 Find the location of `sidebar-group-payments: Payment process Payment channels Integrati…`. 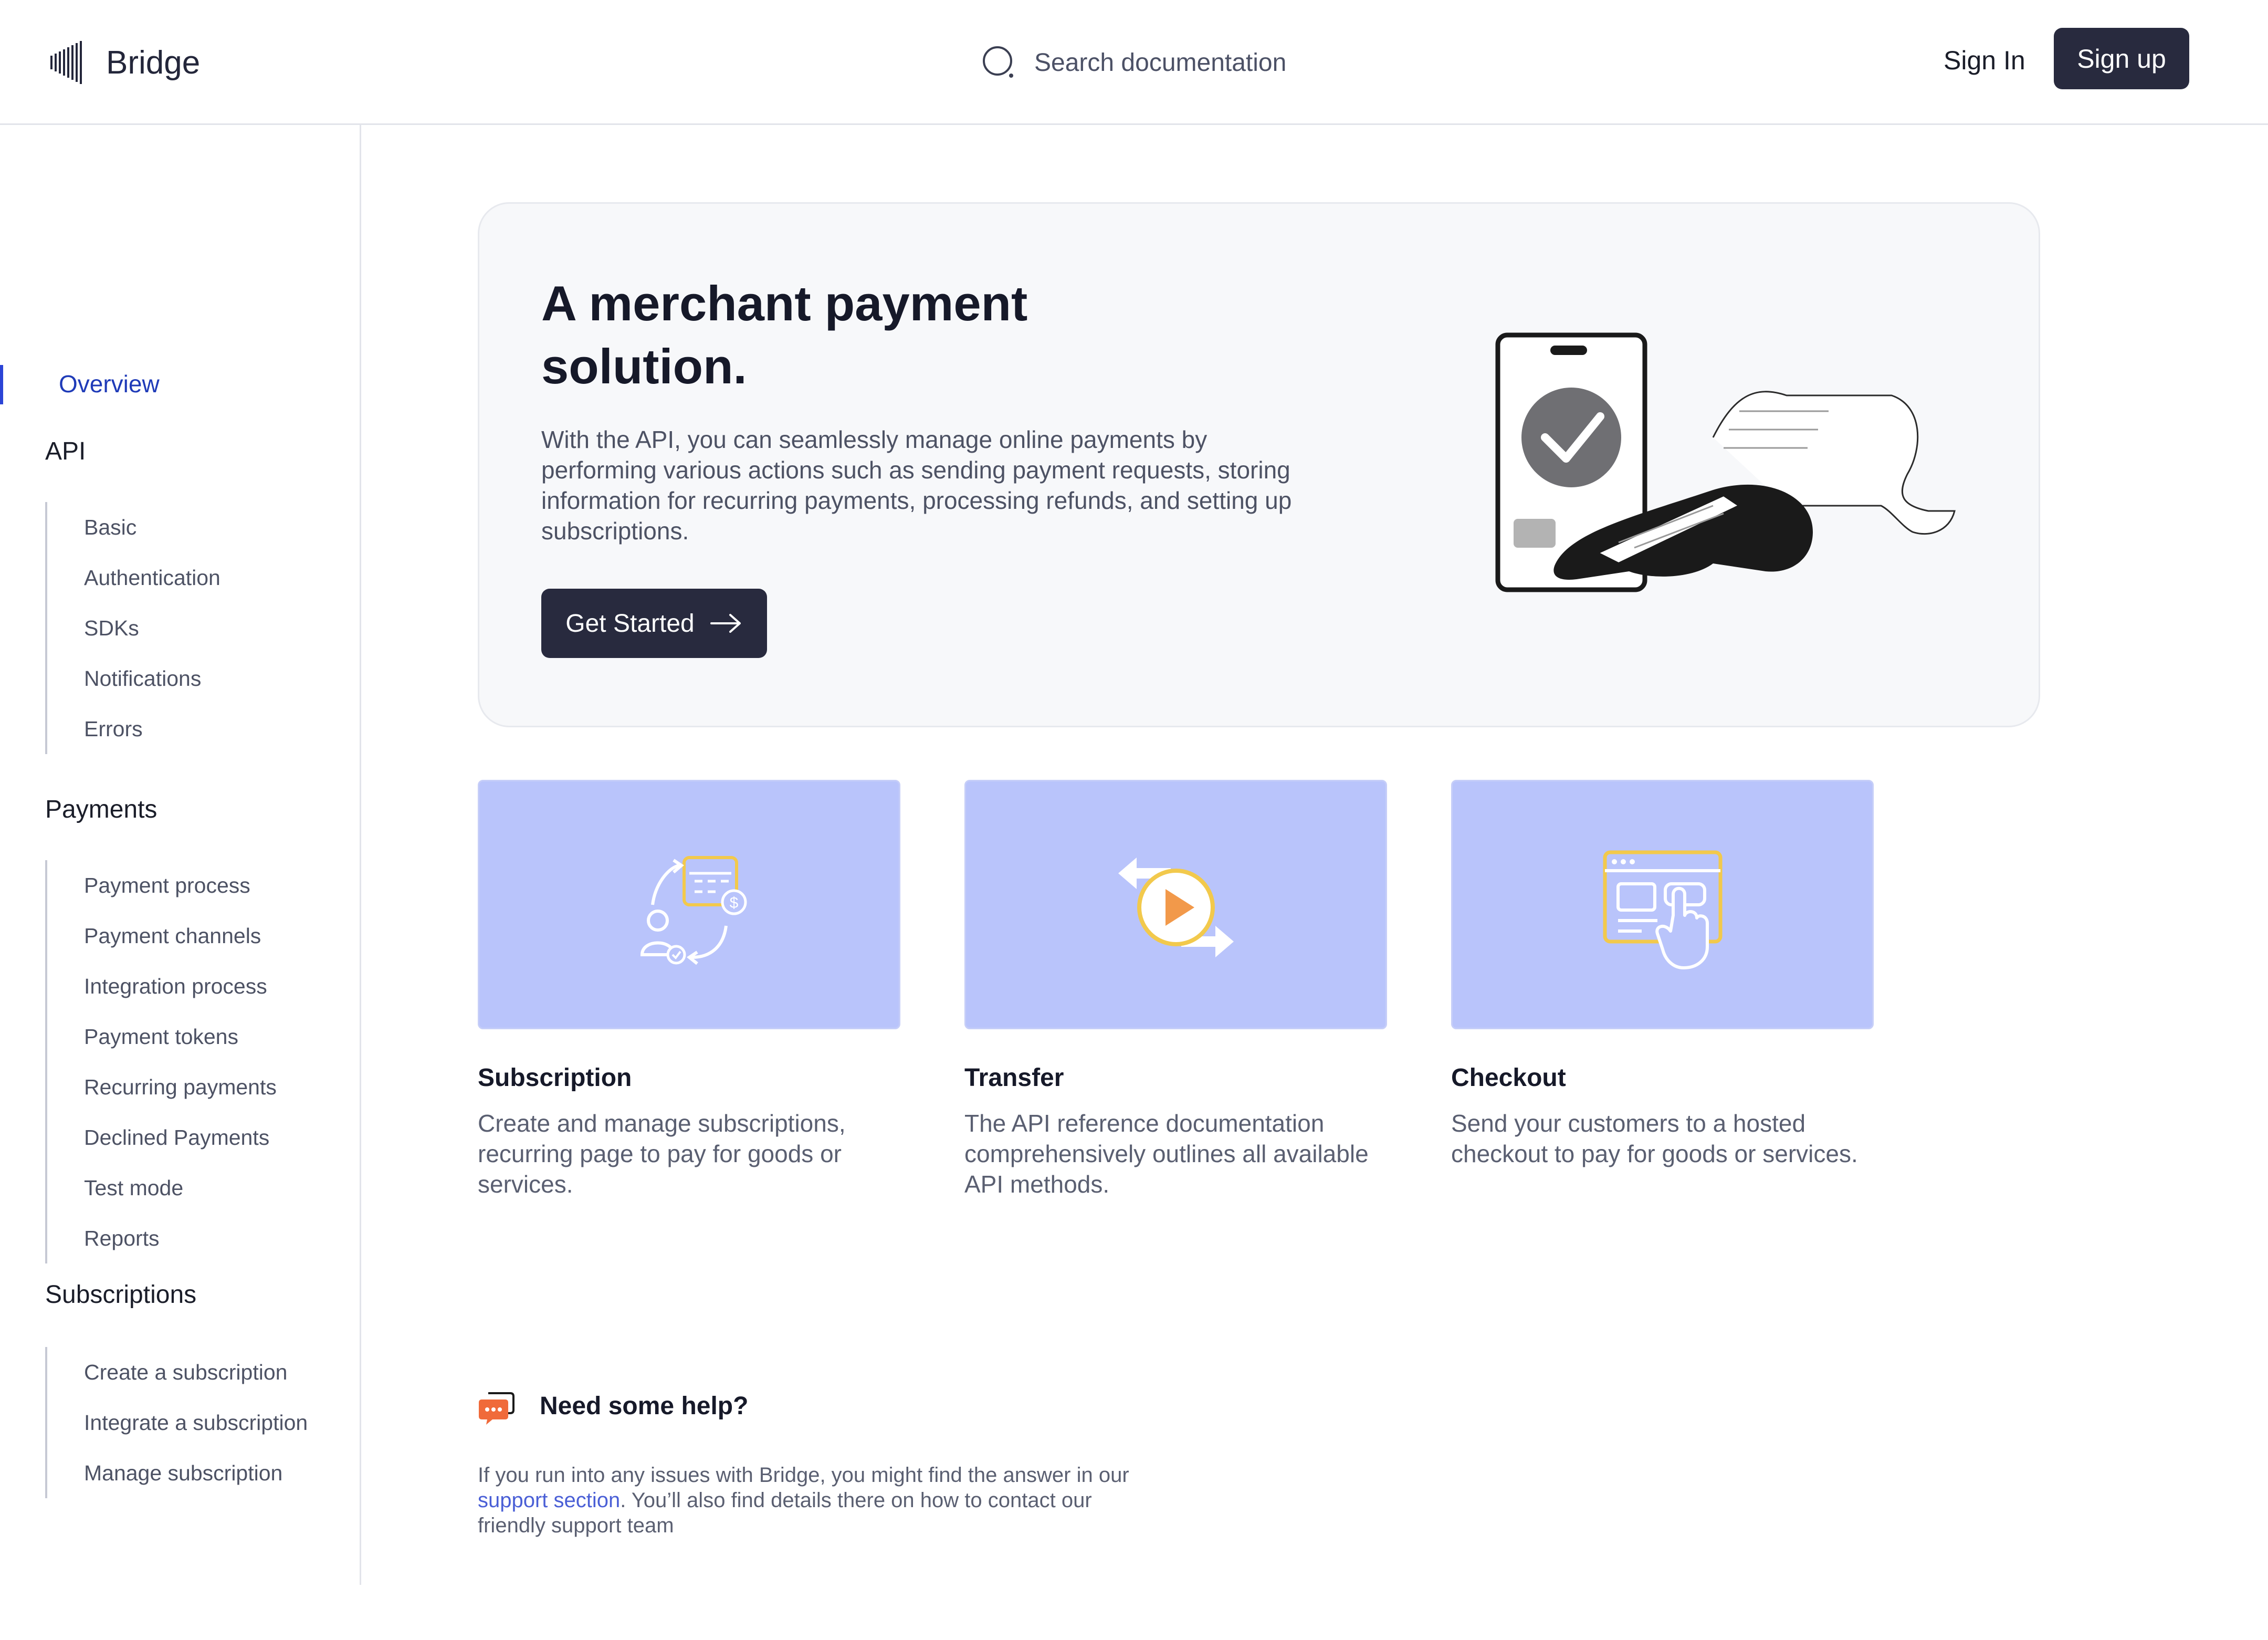

sidebar-group-payments: Payment process Payment channels Integrati… is located at coordinates (161, 1061).